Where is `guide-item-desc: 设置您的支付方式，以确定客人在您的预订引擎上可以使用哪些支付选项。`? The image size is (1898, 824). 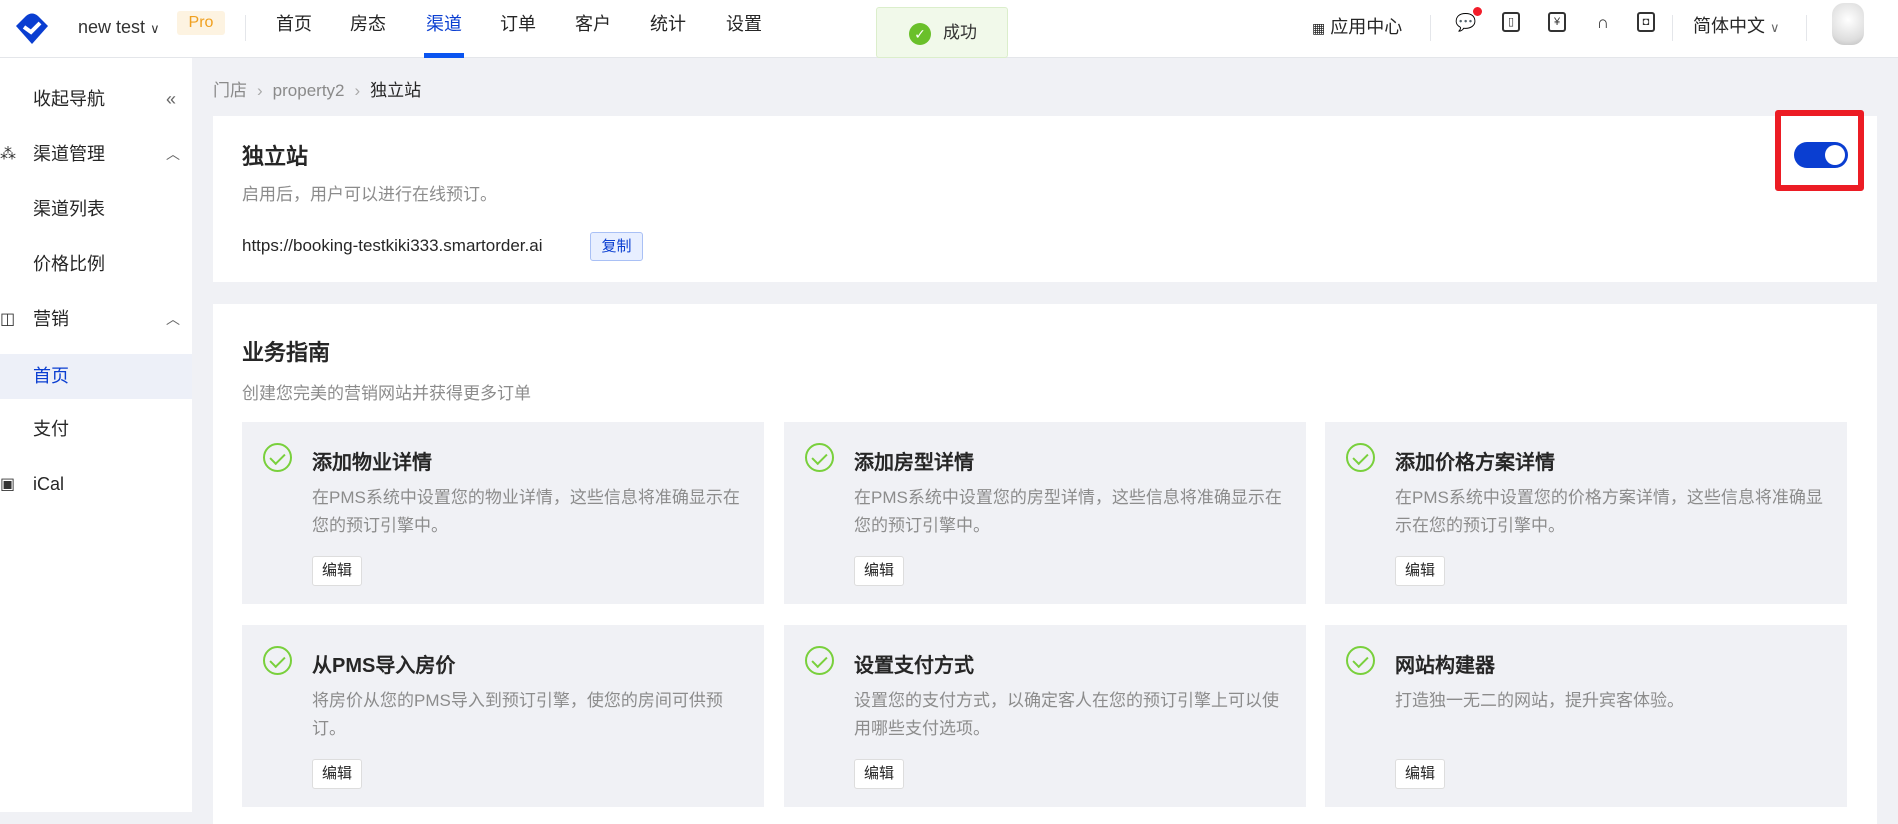
guide-item-desc: 设置您的支付方式，以确定客人在您的预订引擎上可以使用哪些支付选项。 is located at coordinates (1066, 714).